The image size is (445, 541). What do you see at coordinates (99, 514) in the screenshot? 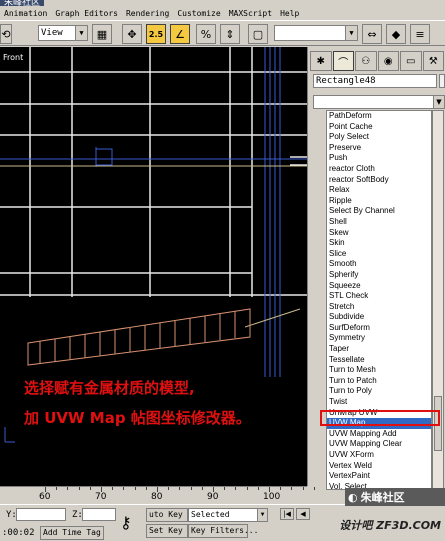
I see `z-coord-field` at bounding box center [99, 514].